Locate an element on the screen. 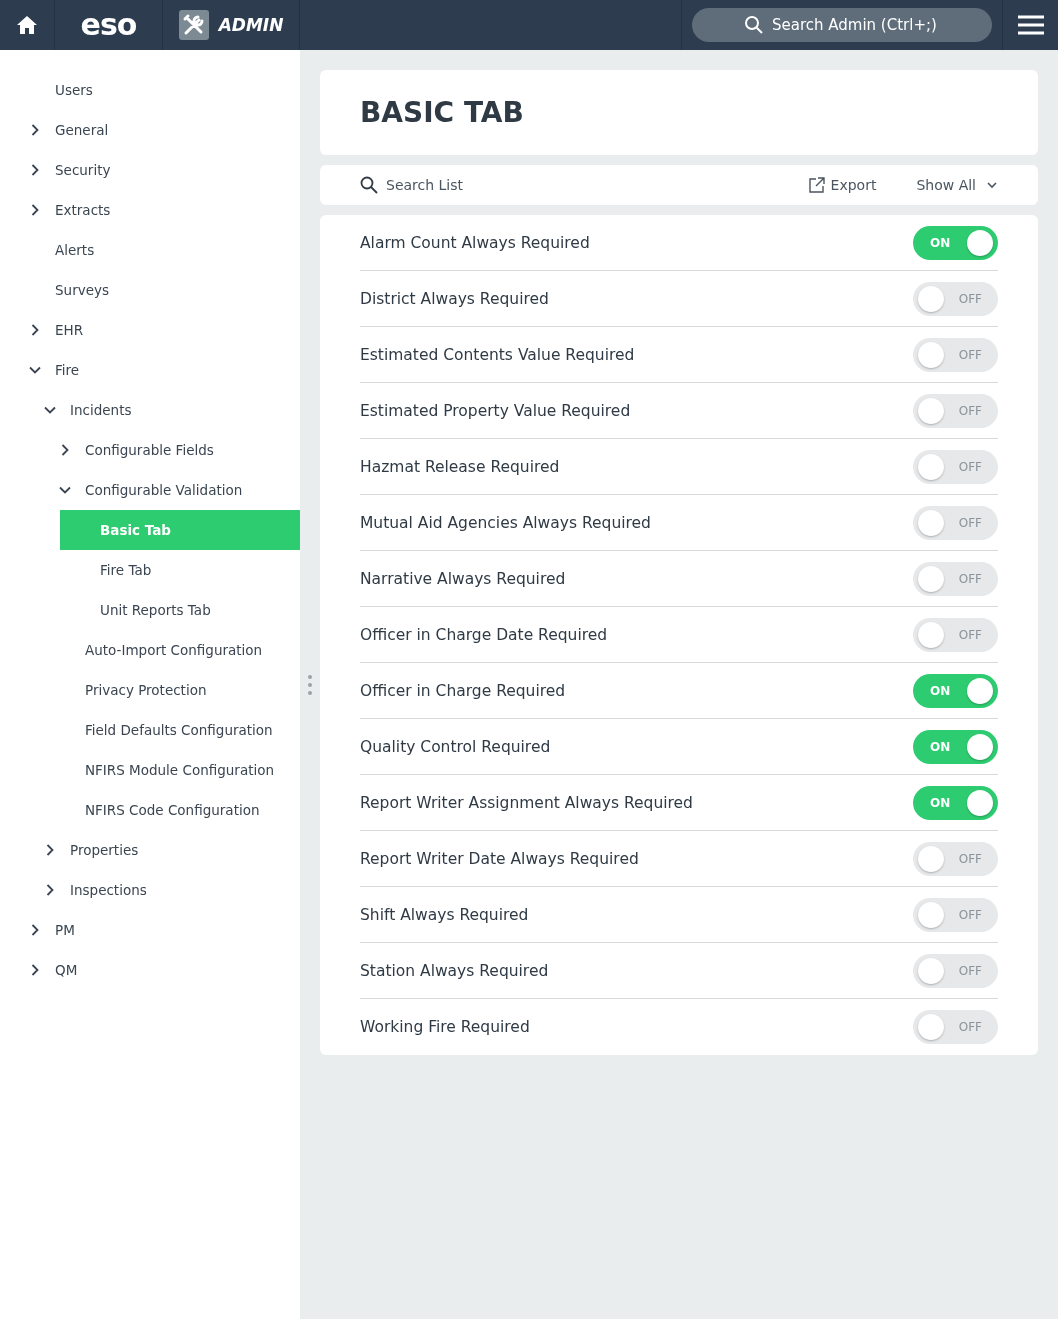  export-icon is located at coordinates (816, 185).